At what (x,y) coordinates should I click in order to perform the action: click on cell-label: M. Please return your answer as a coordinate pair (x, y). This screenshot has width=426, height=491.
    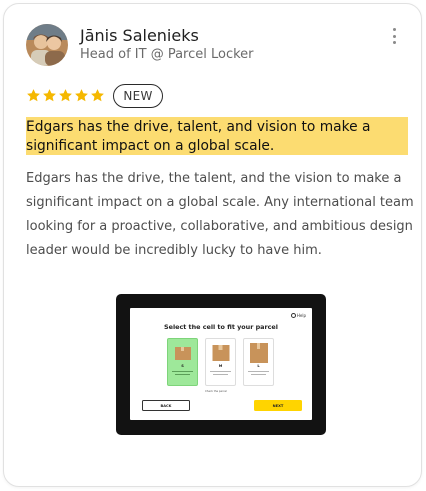
    Looking at the image, I should click on (220, 366).